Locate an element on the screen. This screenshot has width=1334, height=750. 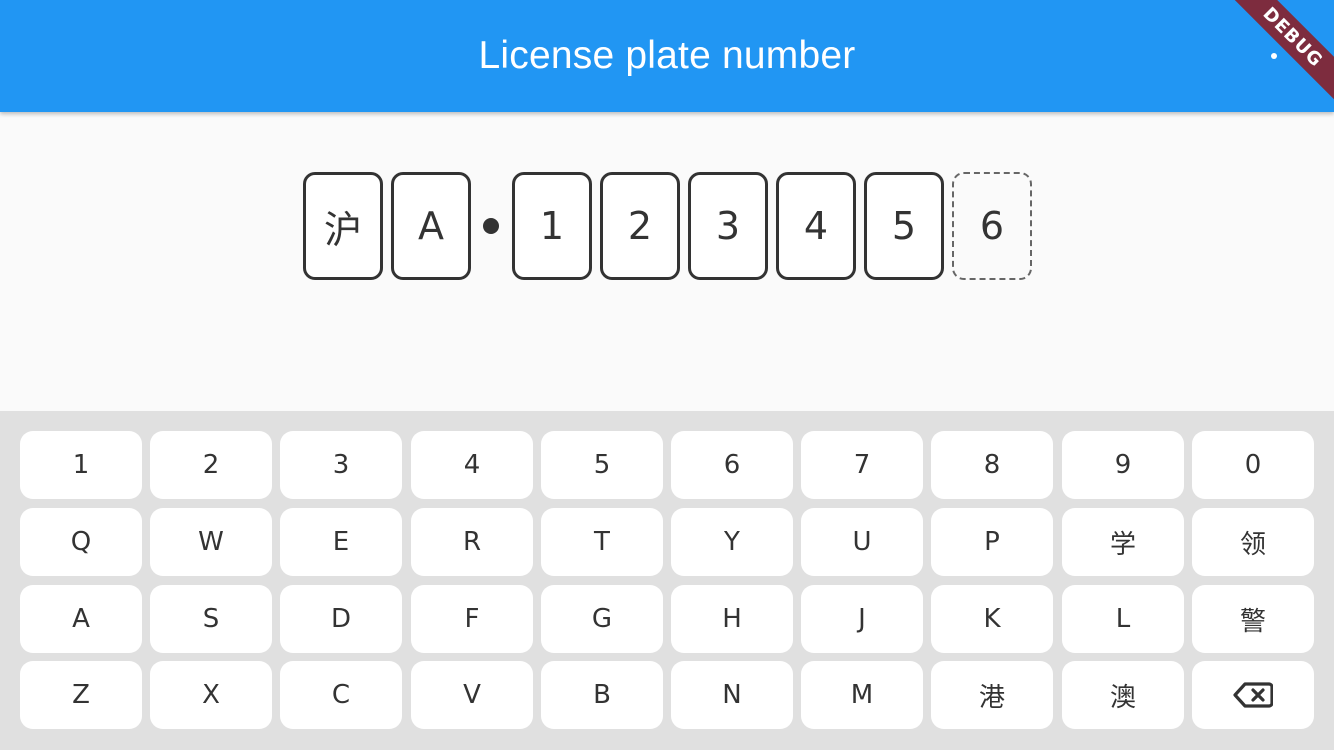
backspace-icon is located at coordinates (1253, 695).